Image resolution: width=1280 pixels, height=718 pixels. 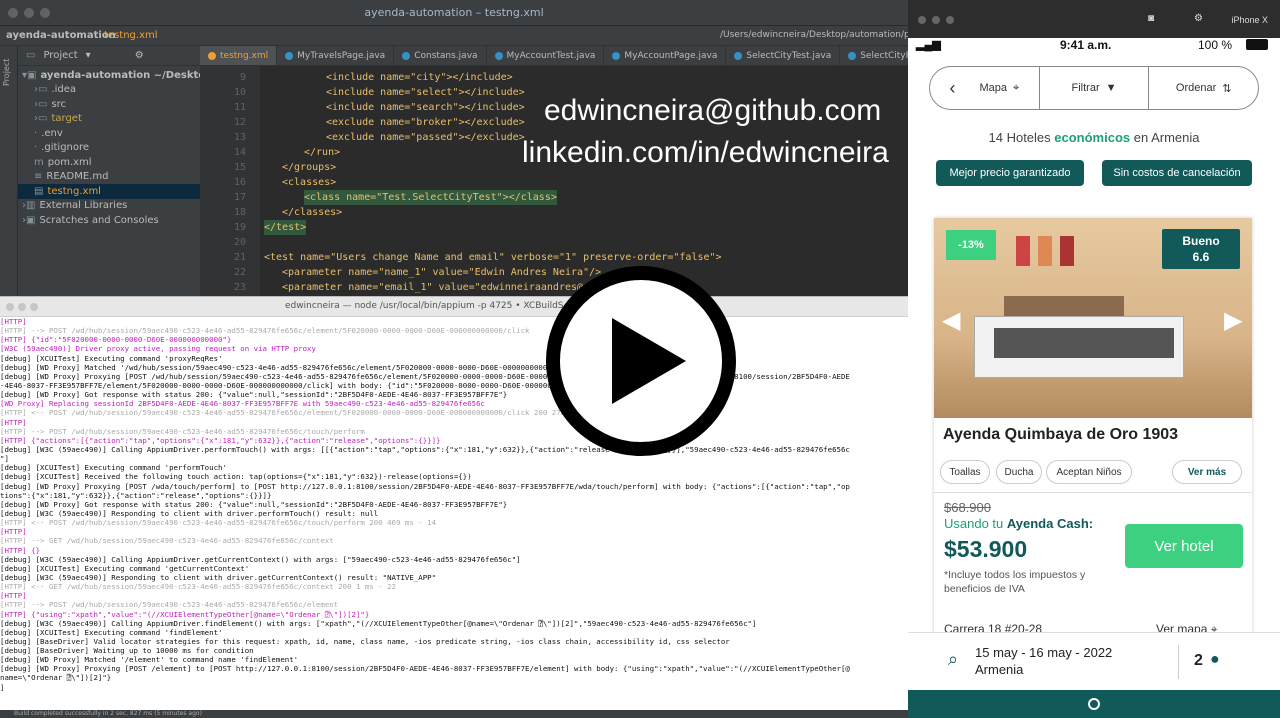 I want to click on gear-icon: ⚙, so click(x=139, y=55).